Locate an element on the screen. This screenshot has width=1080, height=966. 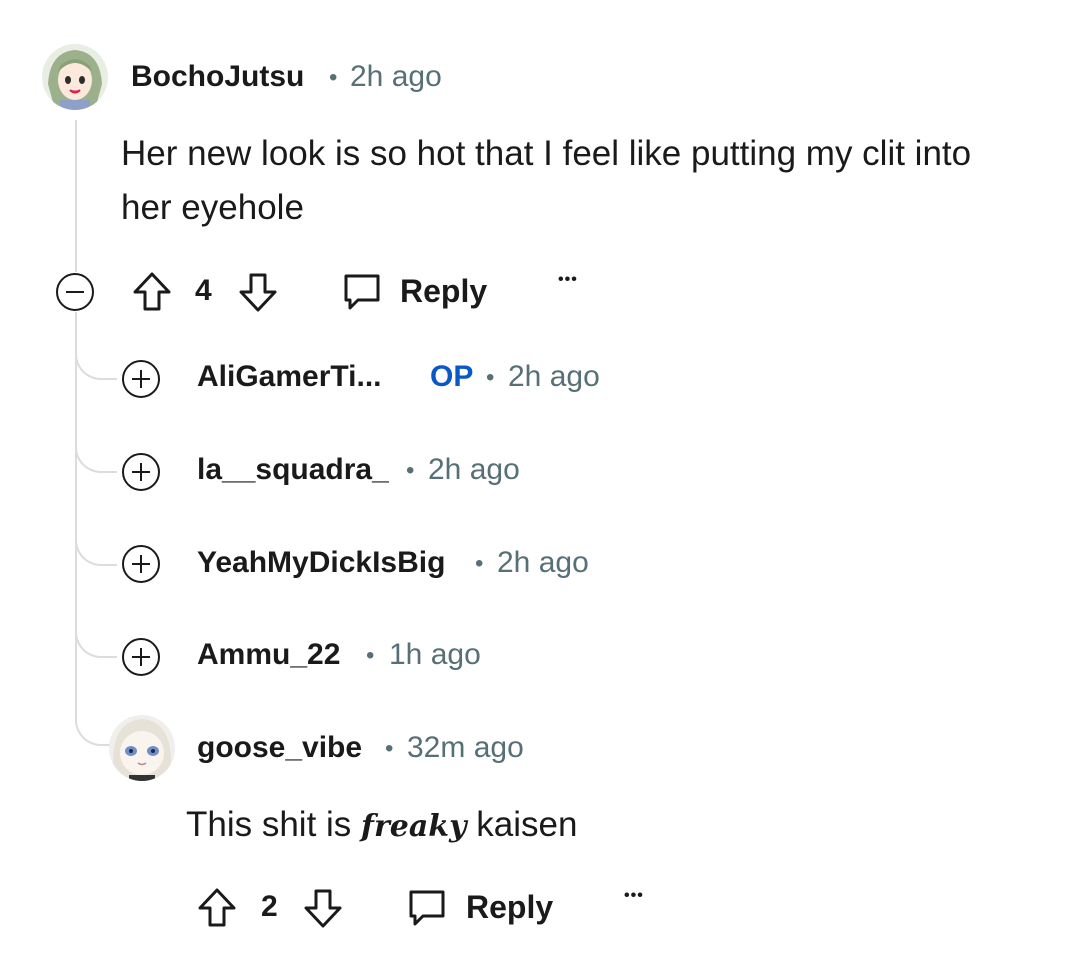
op-badge: OP is located at coordinates (452, 376).